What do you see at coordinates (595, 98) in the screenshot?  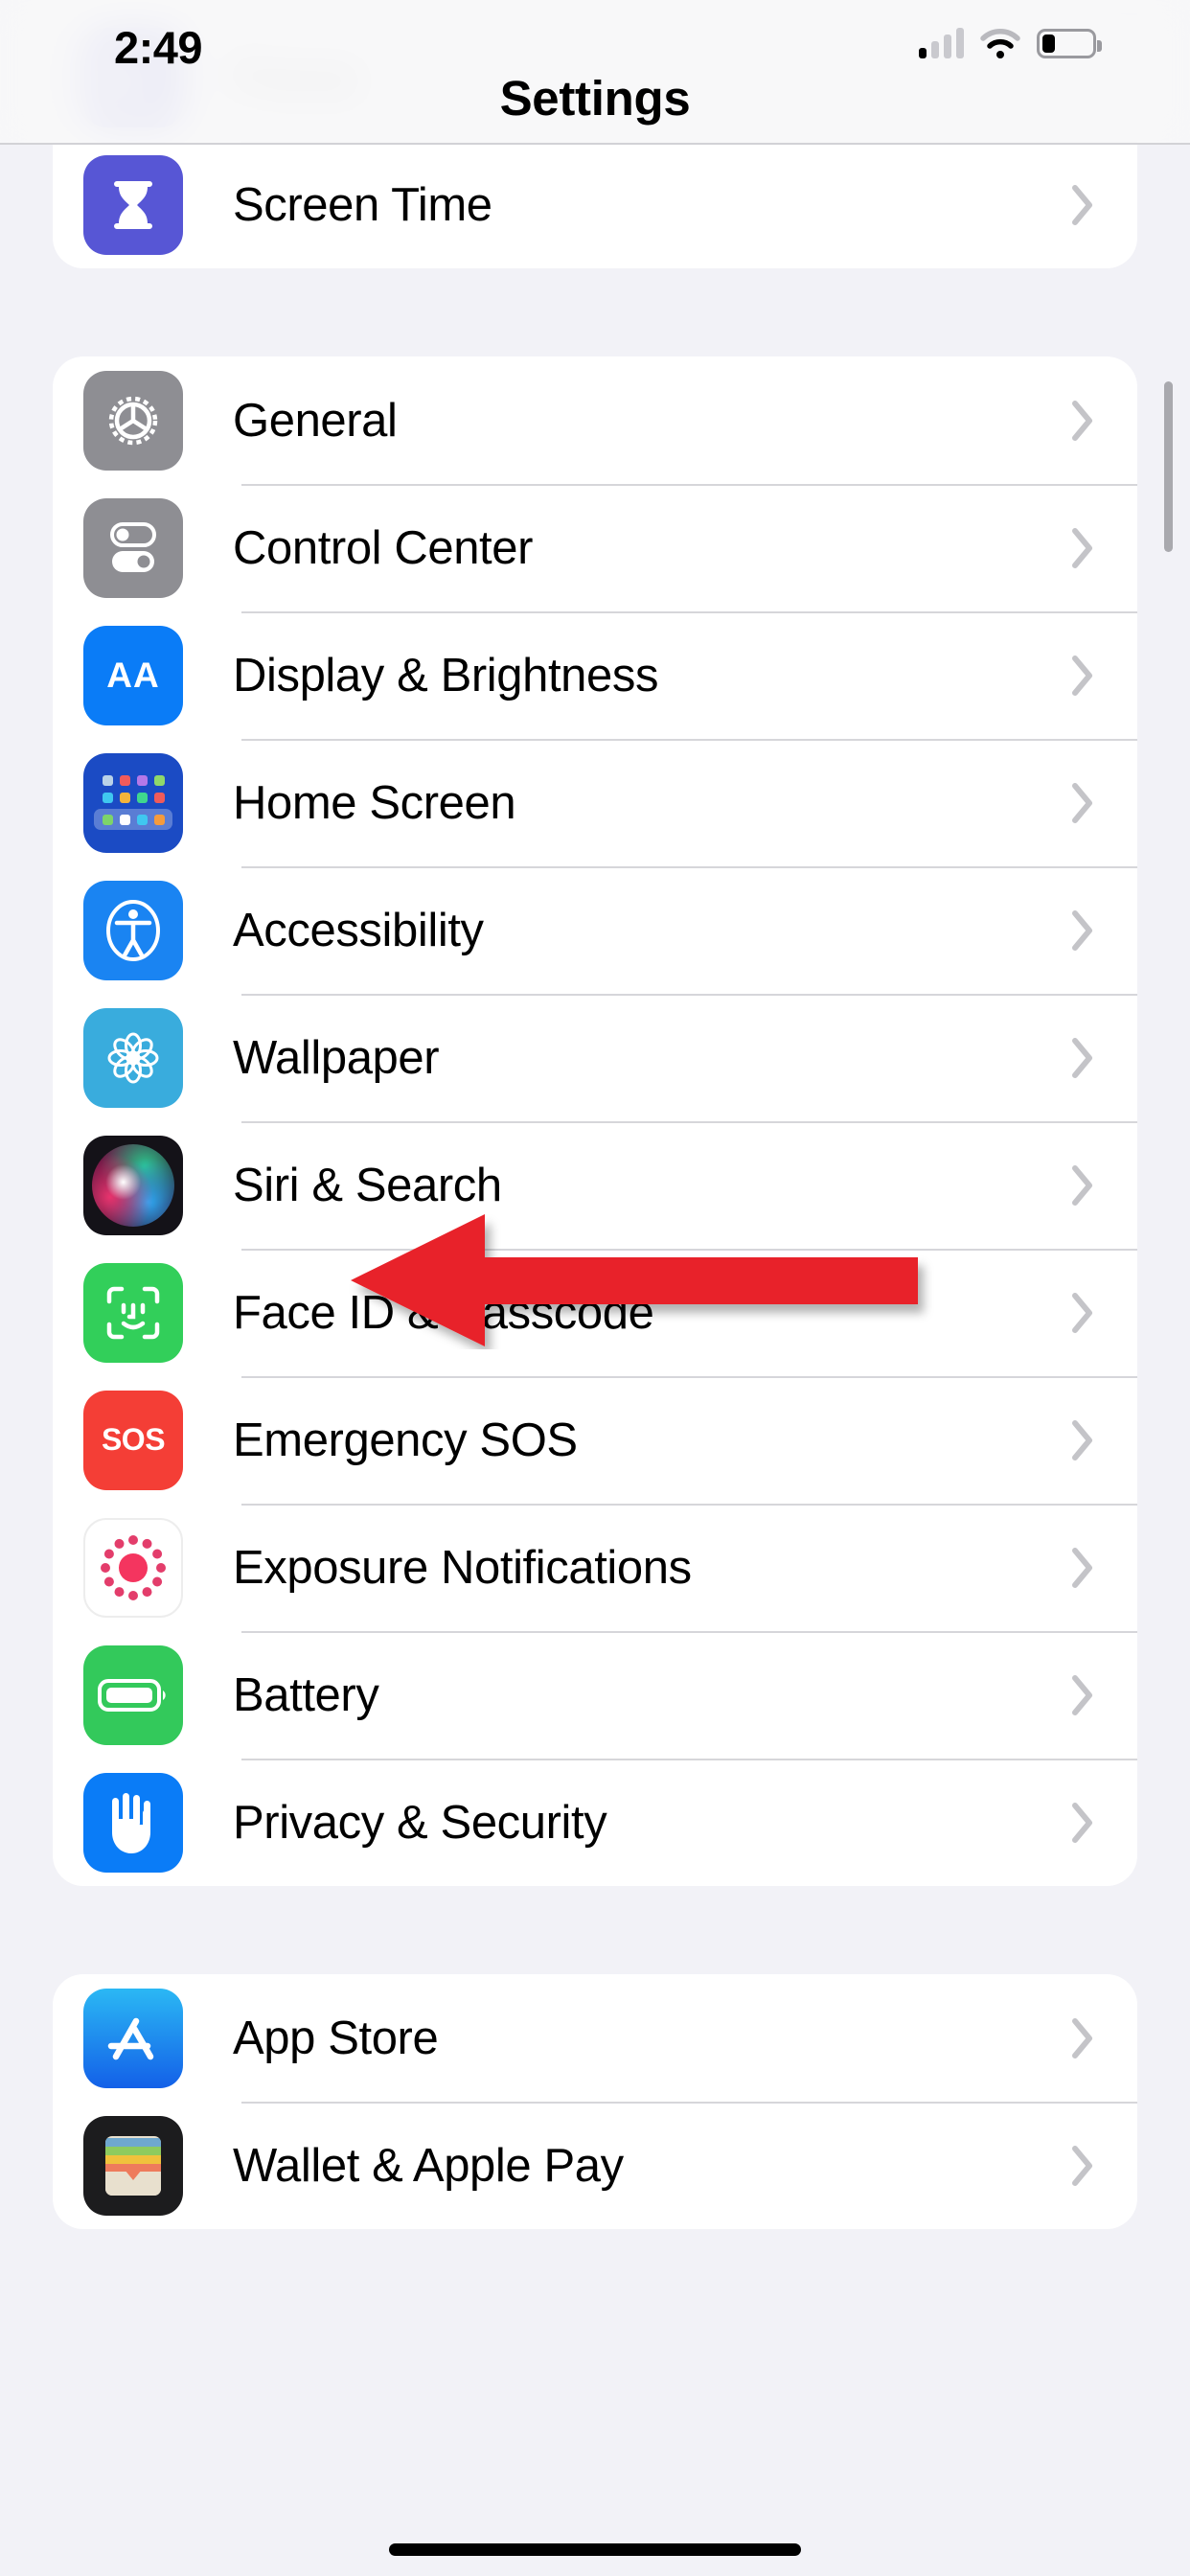 I see `page-title: Settings` at bounding box center [595, 98].